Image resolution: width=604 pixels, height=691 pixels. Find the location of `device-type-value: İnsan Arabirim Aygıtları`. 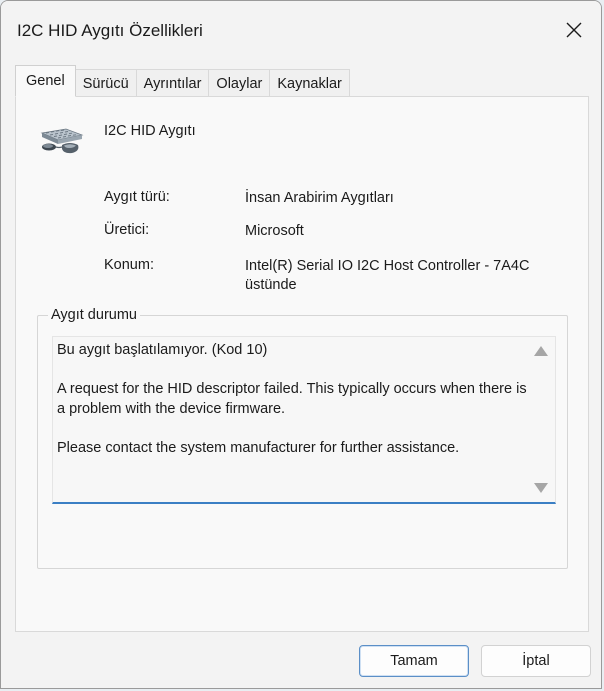

device-type-value: İnsan Arabirim Aygıtları is located at coordinates (319, 198).